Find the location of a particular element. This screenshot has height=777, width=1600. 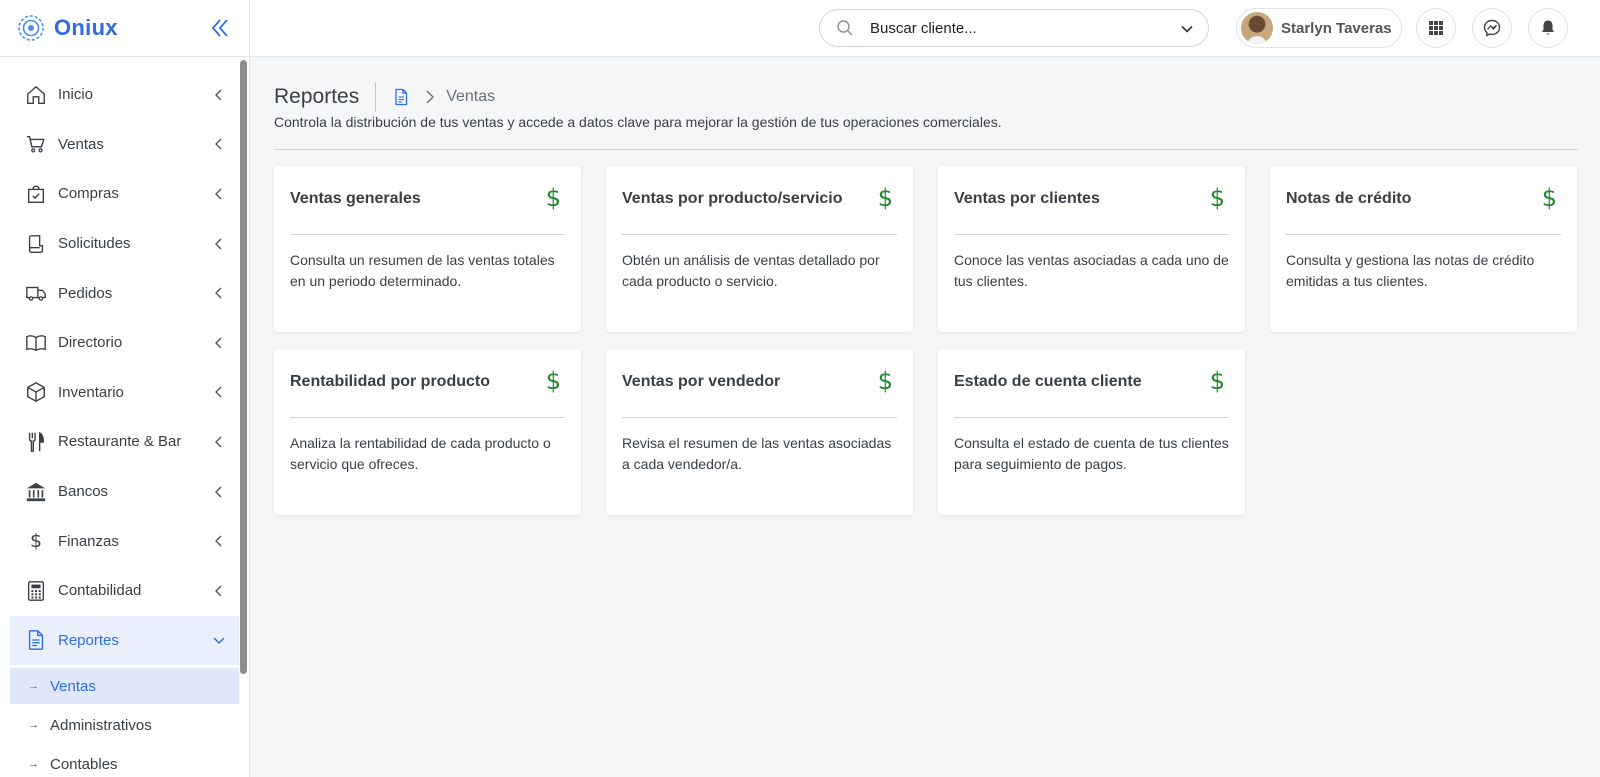

search-icon is located at coordinates (845, 28).